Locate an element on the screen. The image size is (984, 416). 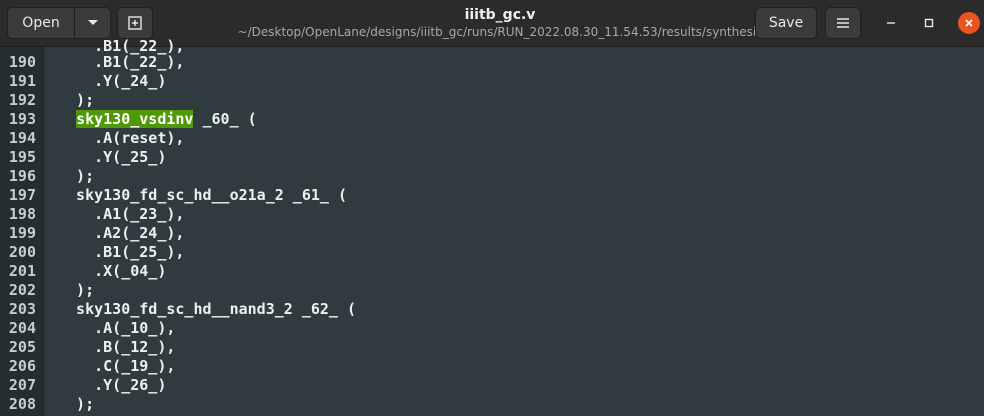
code-line: 192 ); is located at coordinates (492, 100).